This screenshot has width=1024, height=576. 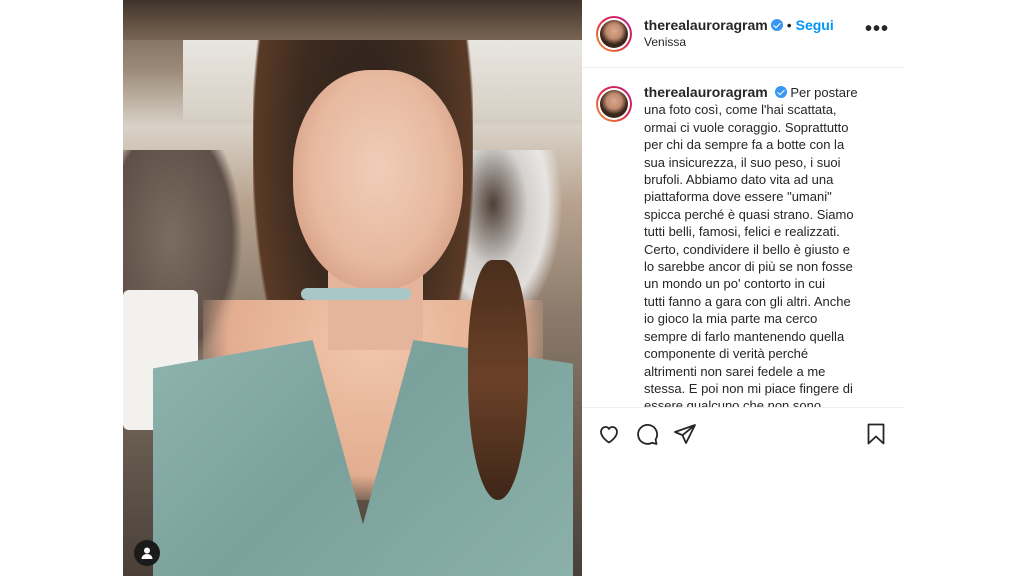 I want to click on user-tag-icon, so click(x=147, y=553).